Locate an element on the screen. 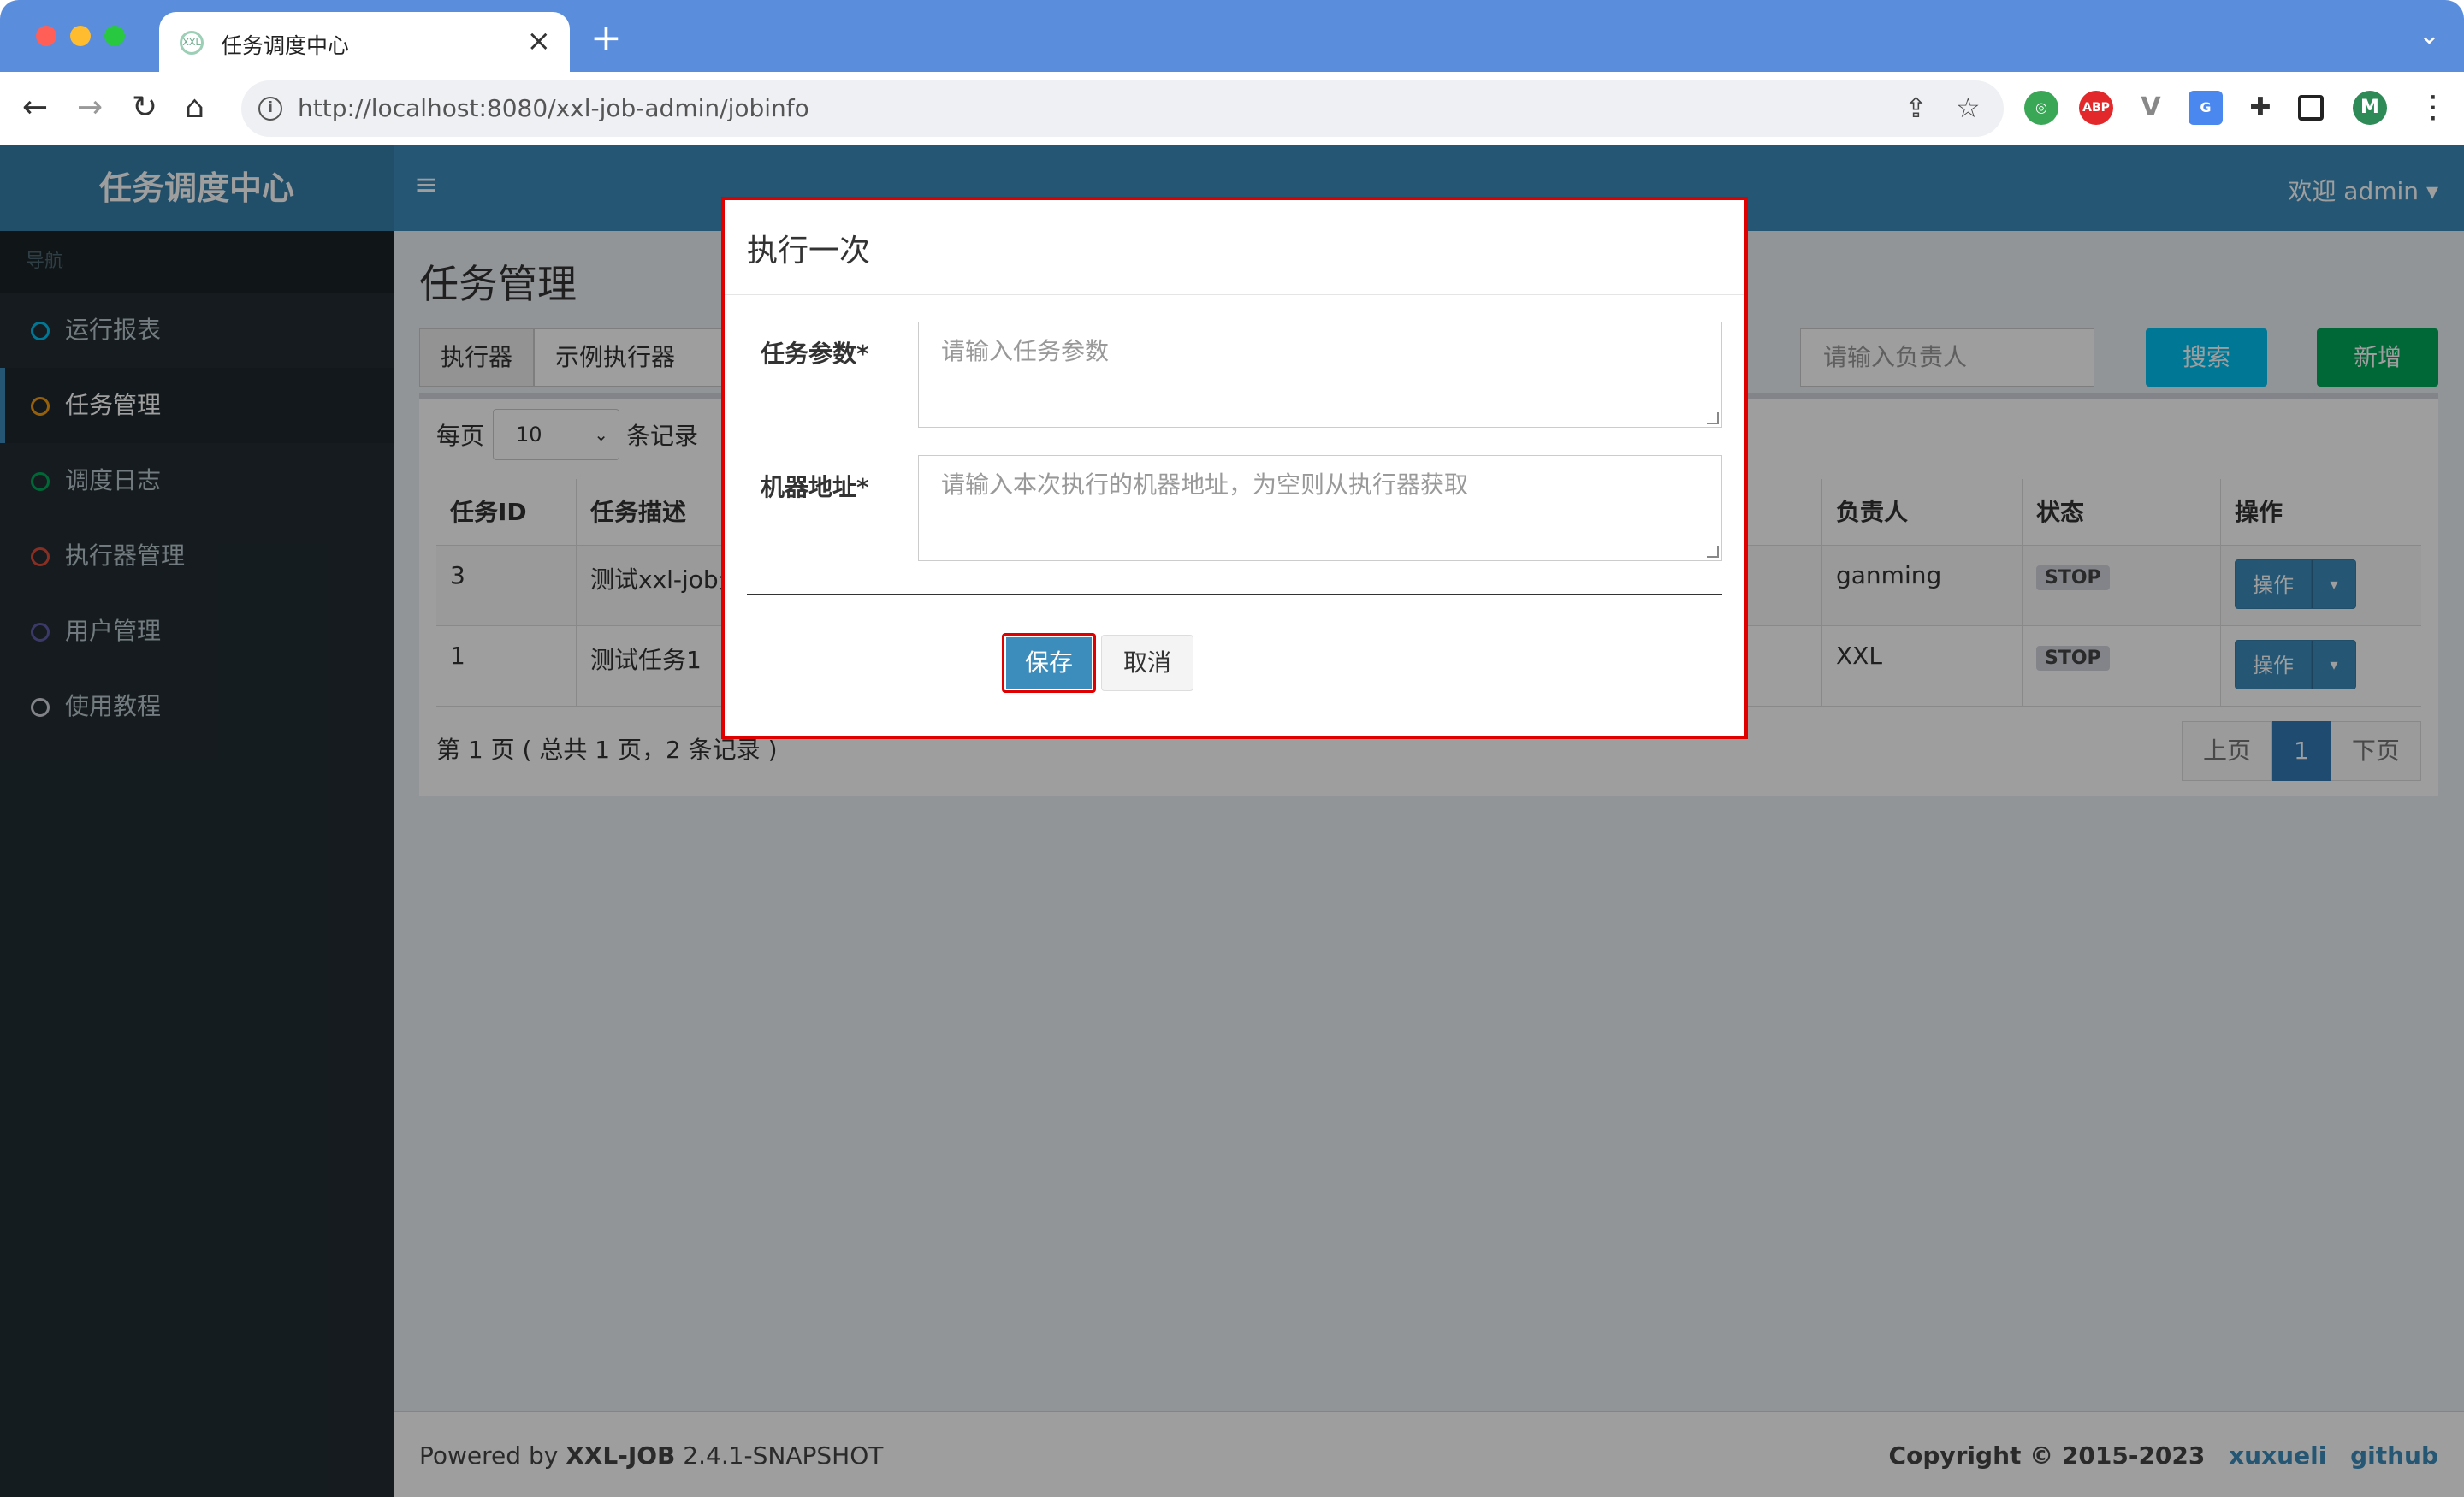 Image resolution: width=2464 pixels, height=1497 pixels. cancel-button: 取消 is located at coordinates (1147, 663).